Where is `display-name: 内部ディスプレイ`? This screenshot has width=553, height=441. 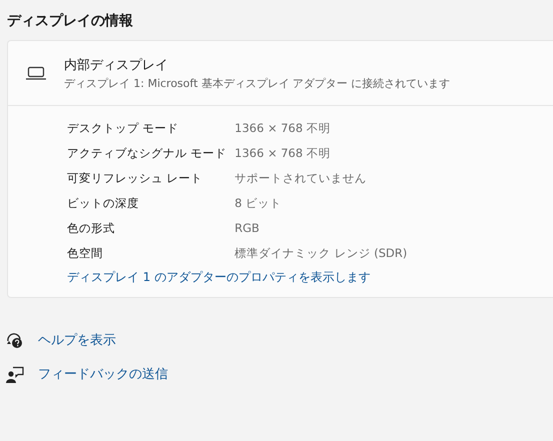
display-name: 内部ディスプレイ is located at coordinates (116, 65).